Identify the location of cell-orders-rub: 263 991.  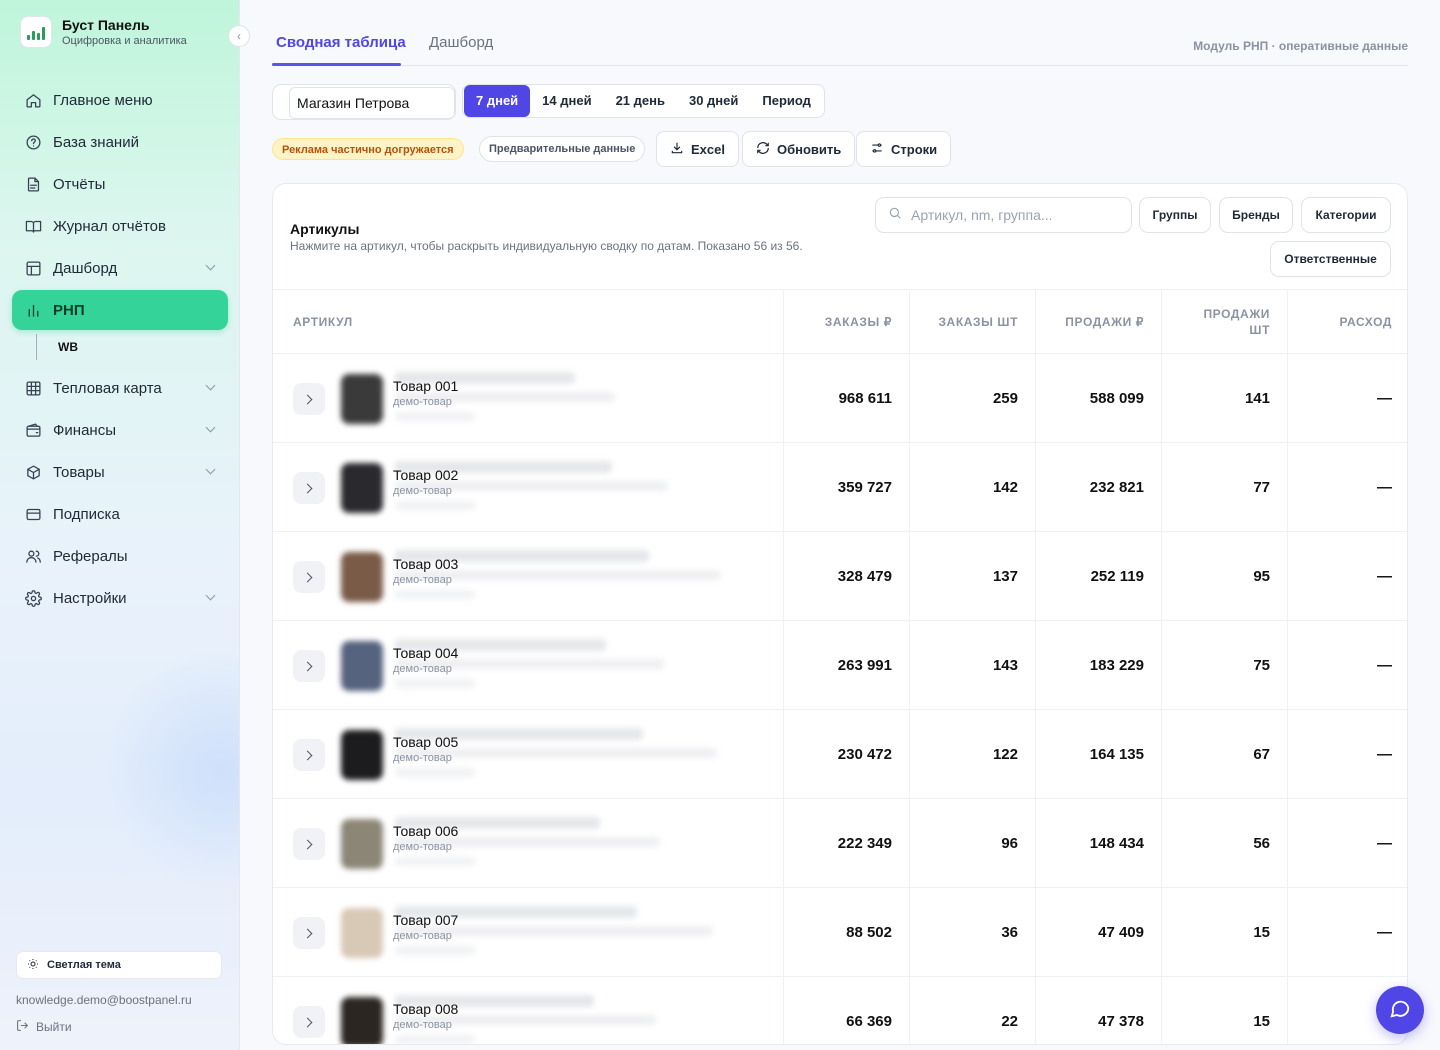
(846, 665).